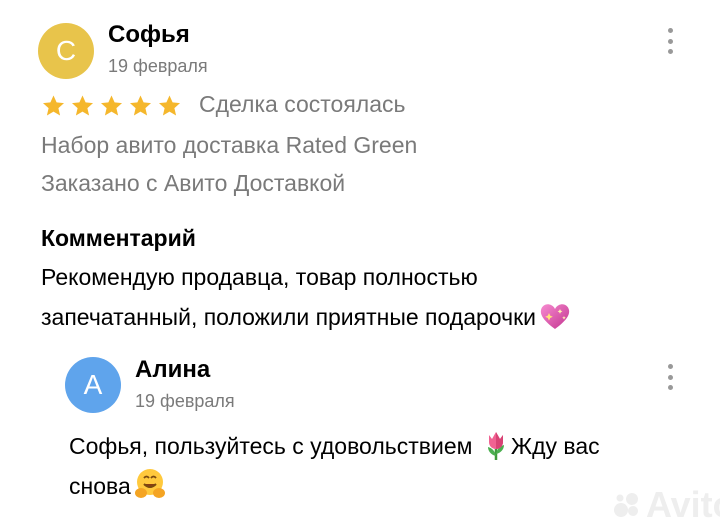 The width and height of the screenshot is (720, 527). I want to click on comment-line: Рекомендую продавца, товар полностью, so click(259, 277).